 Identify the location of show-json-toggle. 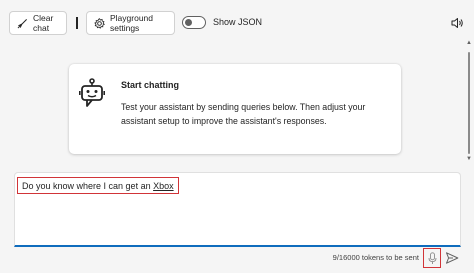
(194, 22).